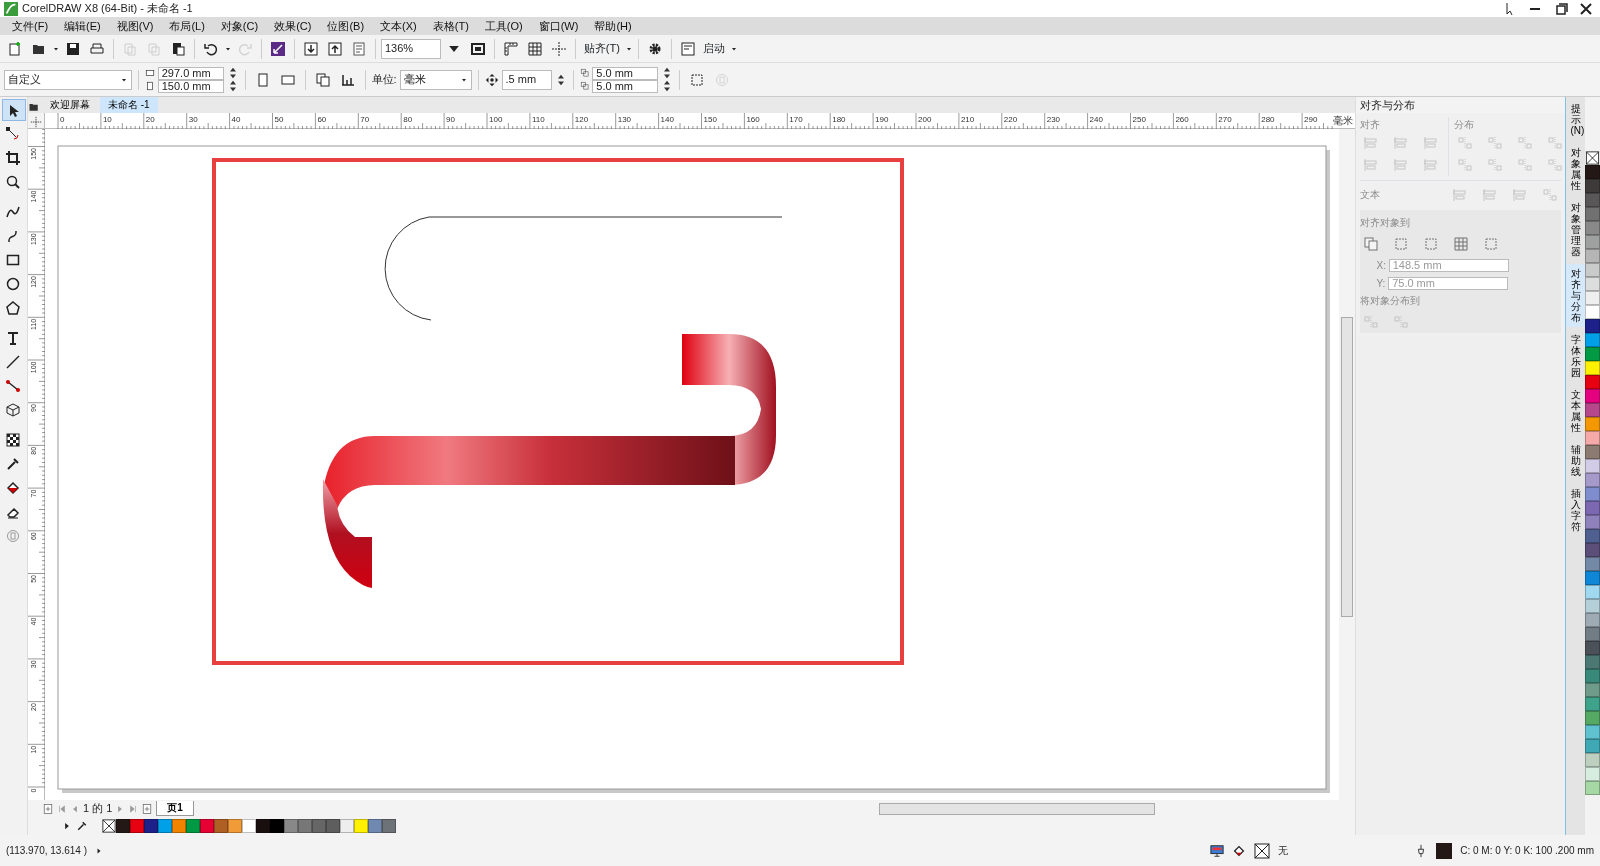 The height and width of the screenshot is (866, 1600). Describe the element at coordinates (24, 80) in the screenshot. I see `preset-value: 自定义` at that location.